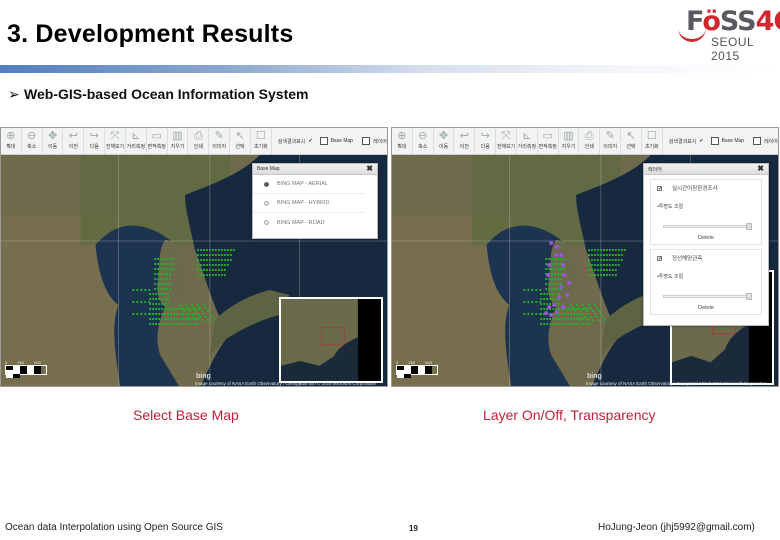  What do you see at coordinates (309, 203) in the screenshot?
I see `base-map-option: BING MAP - HYBRID` at bounding box center [309, 203].